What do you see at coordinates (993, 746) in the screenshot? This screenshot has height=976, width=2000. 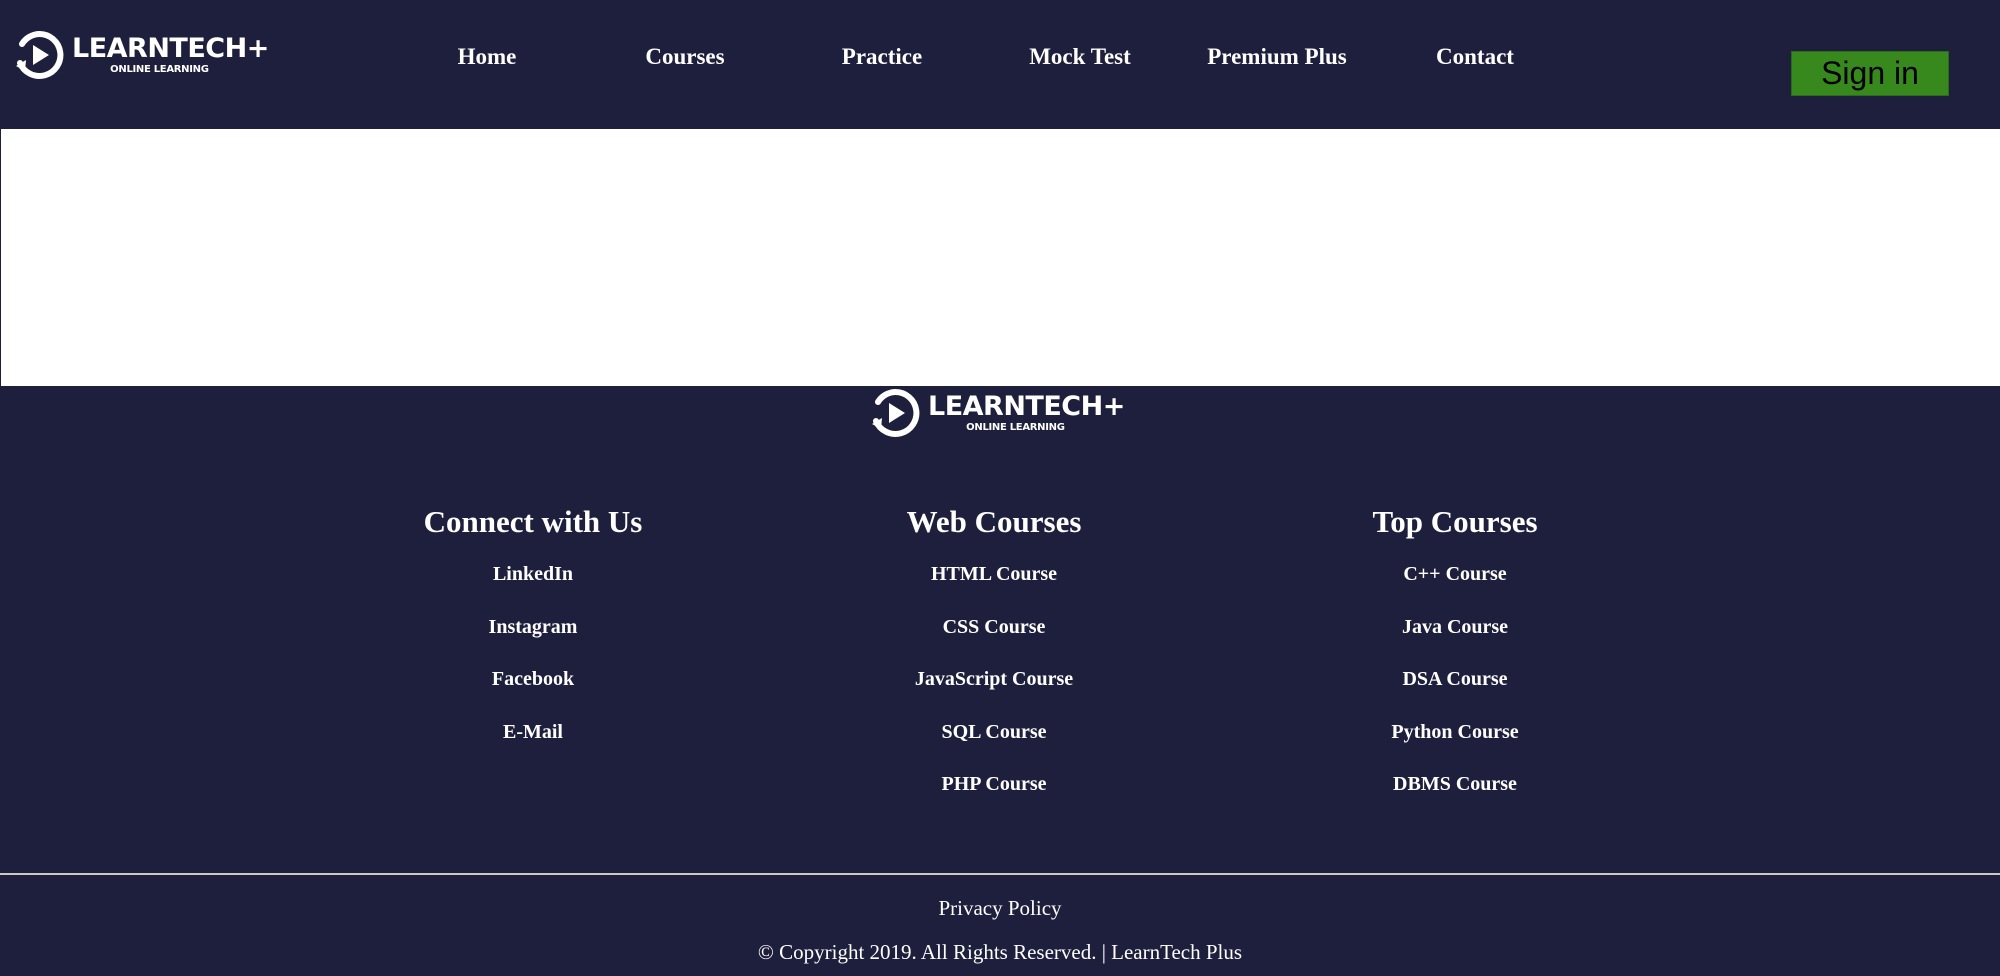 I see `footer-link-sql: SQL Course` at bounding box center [993, 746].